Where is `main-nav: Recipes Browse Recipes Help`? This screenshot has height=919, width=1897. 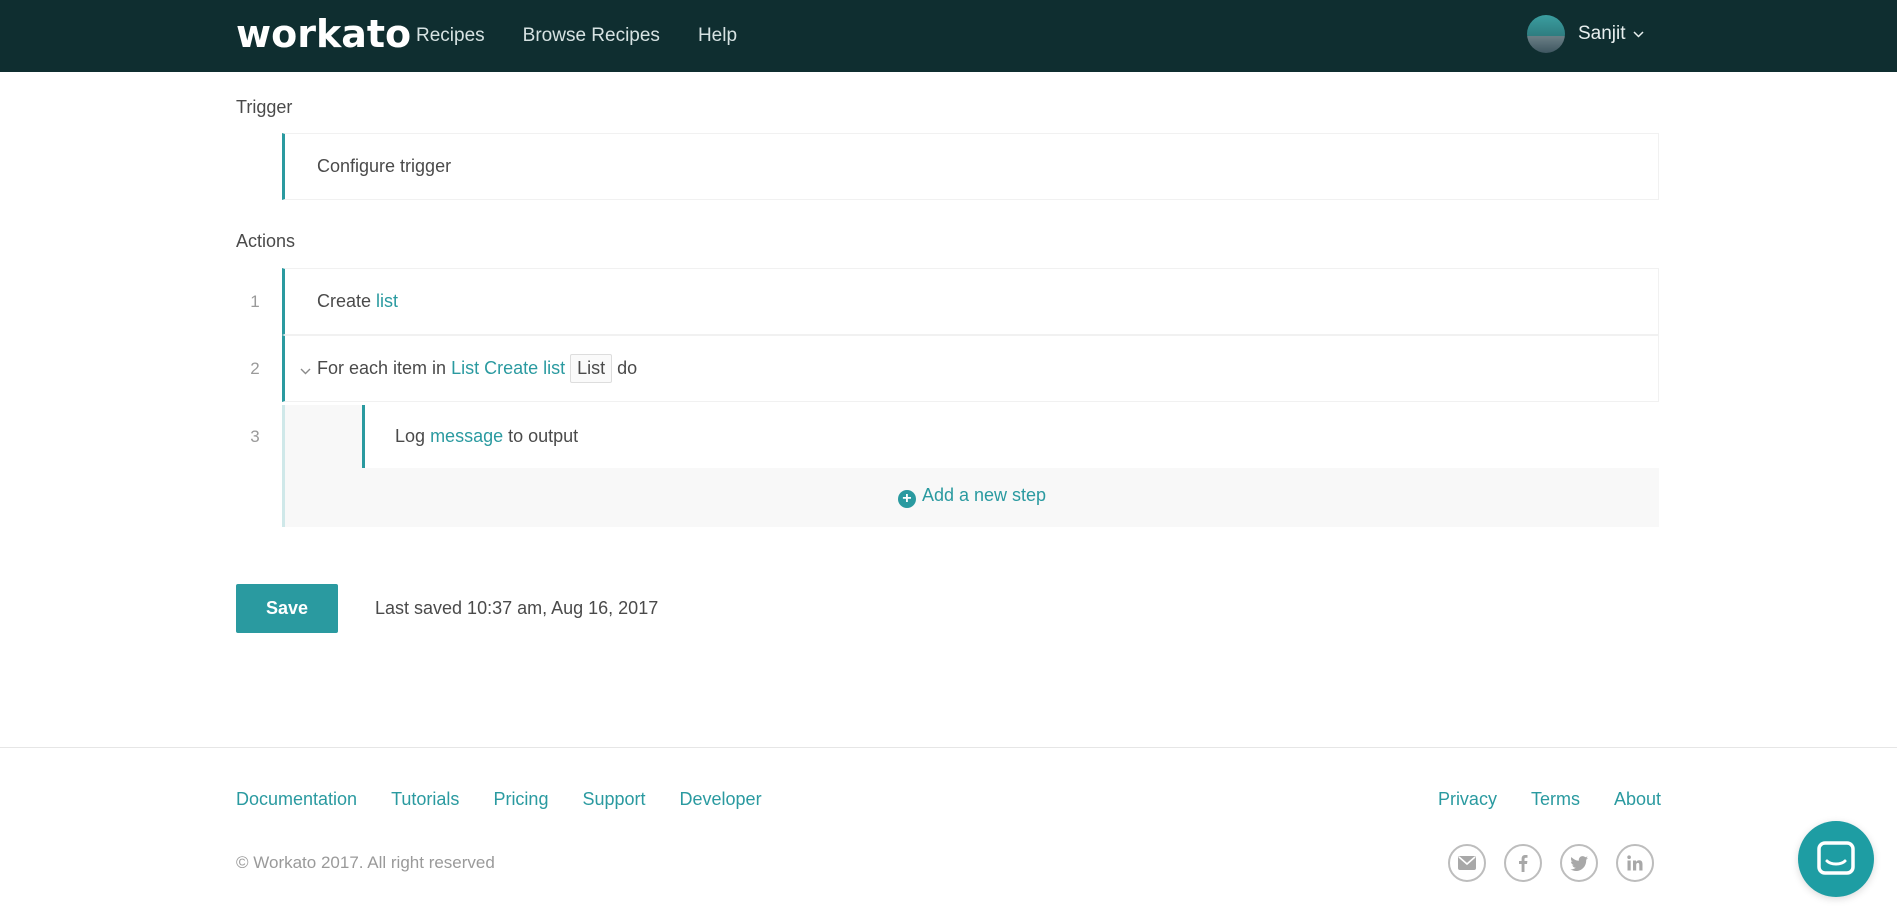 main-nav: Recipes Browse Recipes Help is located at coordinates (576, 36).